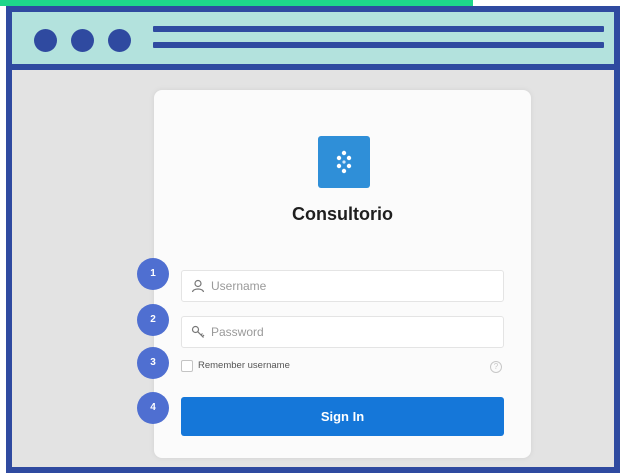 Image resolution: width=620 pixels, height=473 pixels. What do you see at coordinates (342, 214) in the screenshot?
I see `app-title: Consultorio` at bounding box center [342, 214].